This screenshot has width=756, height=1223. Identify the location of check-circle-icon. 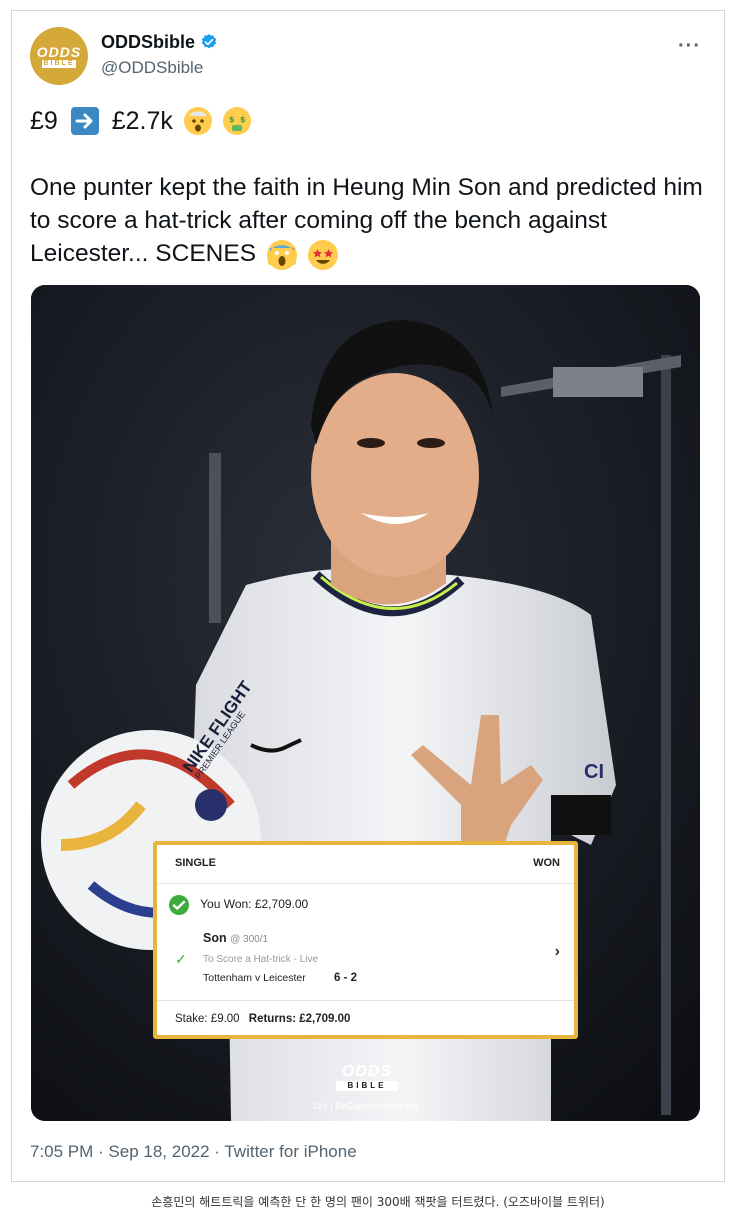
(179, 905).